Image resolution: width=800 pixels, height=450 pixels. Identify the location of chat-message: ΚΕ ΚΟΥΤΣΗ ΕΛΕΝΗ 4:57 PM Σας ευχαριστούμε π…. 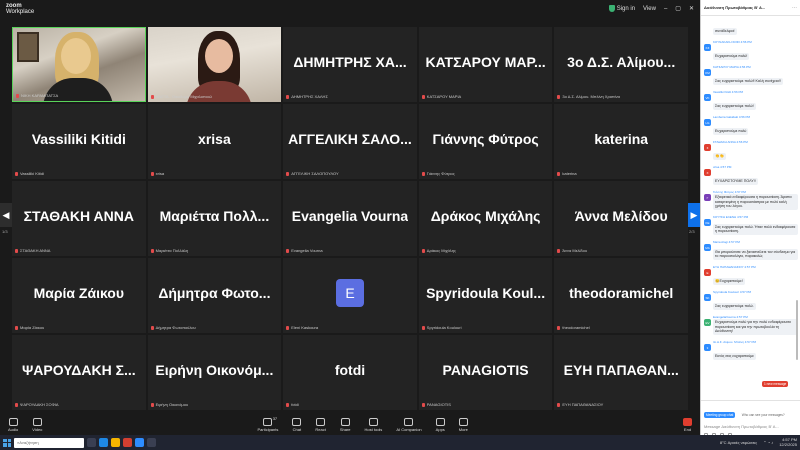
(751, 226).